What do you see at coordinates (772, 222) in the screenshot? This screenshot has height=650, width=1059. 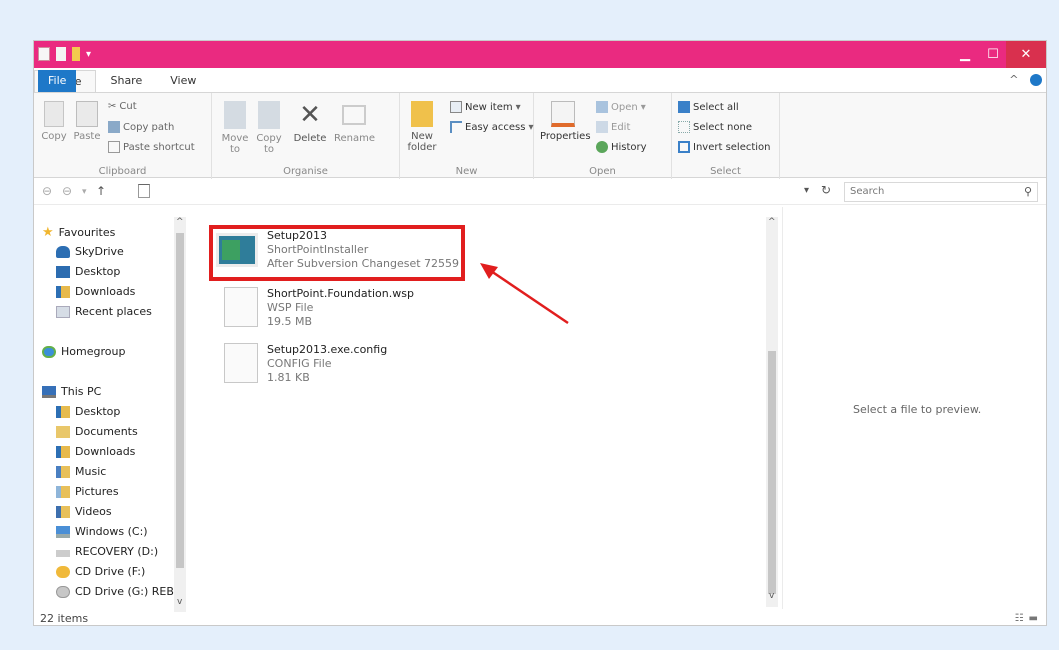 I see `file-scroll-up-icon: ^` at bounding box center [772, 222].